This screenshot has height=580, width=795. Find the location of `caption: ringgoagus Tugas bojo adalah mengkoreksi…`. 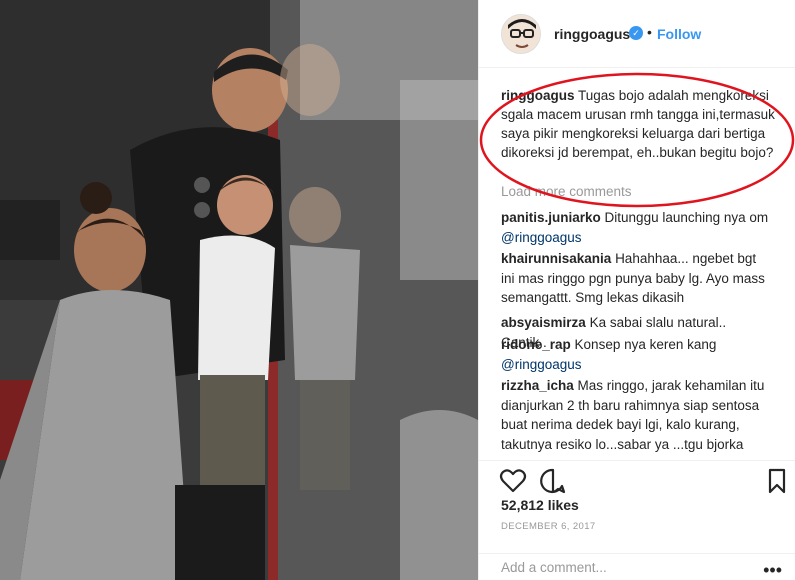

caption: ringgoagus Tugas bojo adalah mengkoreksi… is located at coordinates (646, 124).